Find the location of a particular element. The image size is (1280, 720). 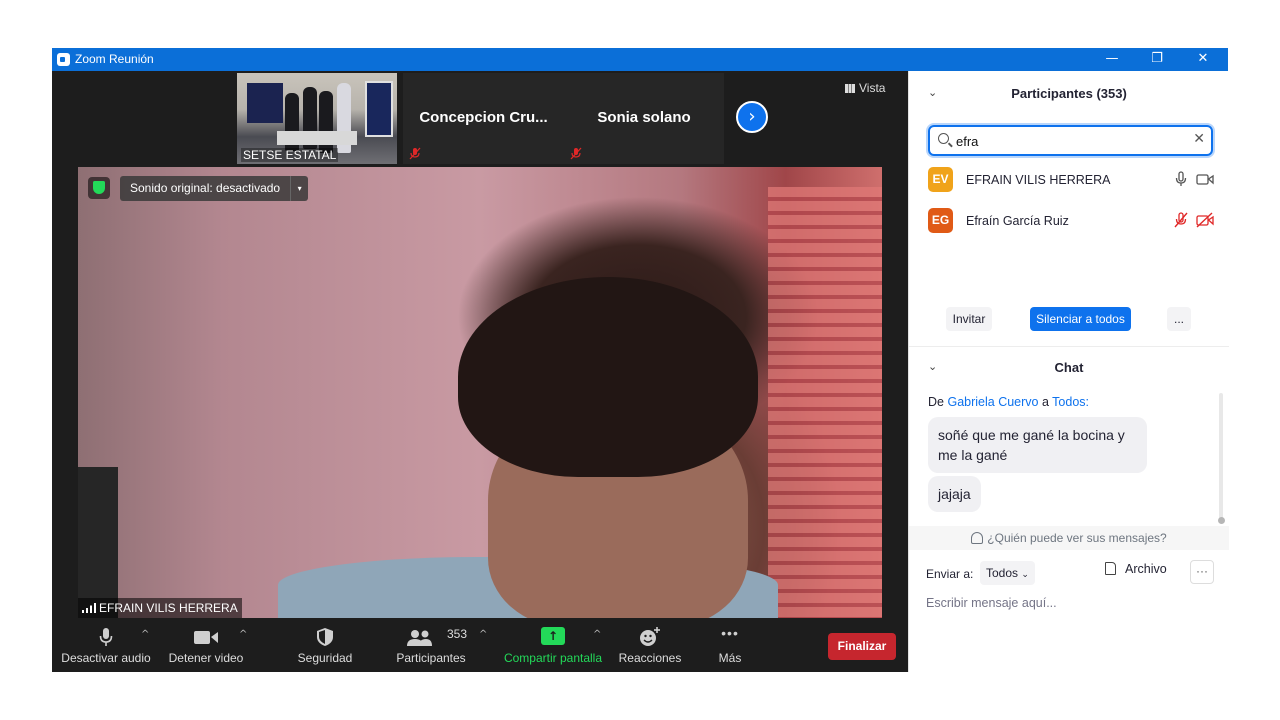

thumbnail-sonia: Sonia solano is located at coordinates (644, 118).